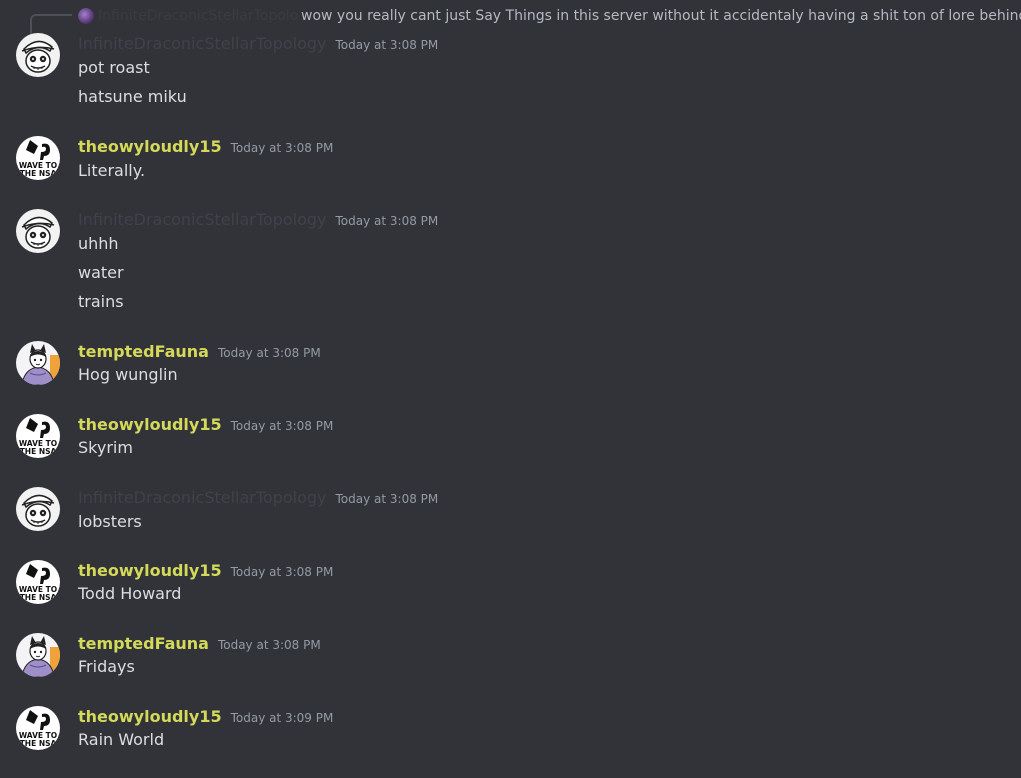  What do you see at coordinates (86, 16) in the screenshot?
I see `reply-avatar` at bounding box center [86, 16].